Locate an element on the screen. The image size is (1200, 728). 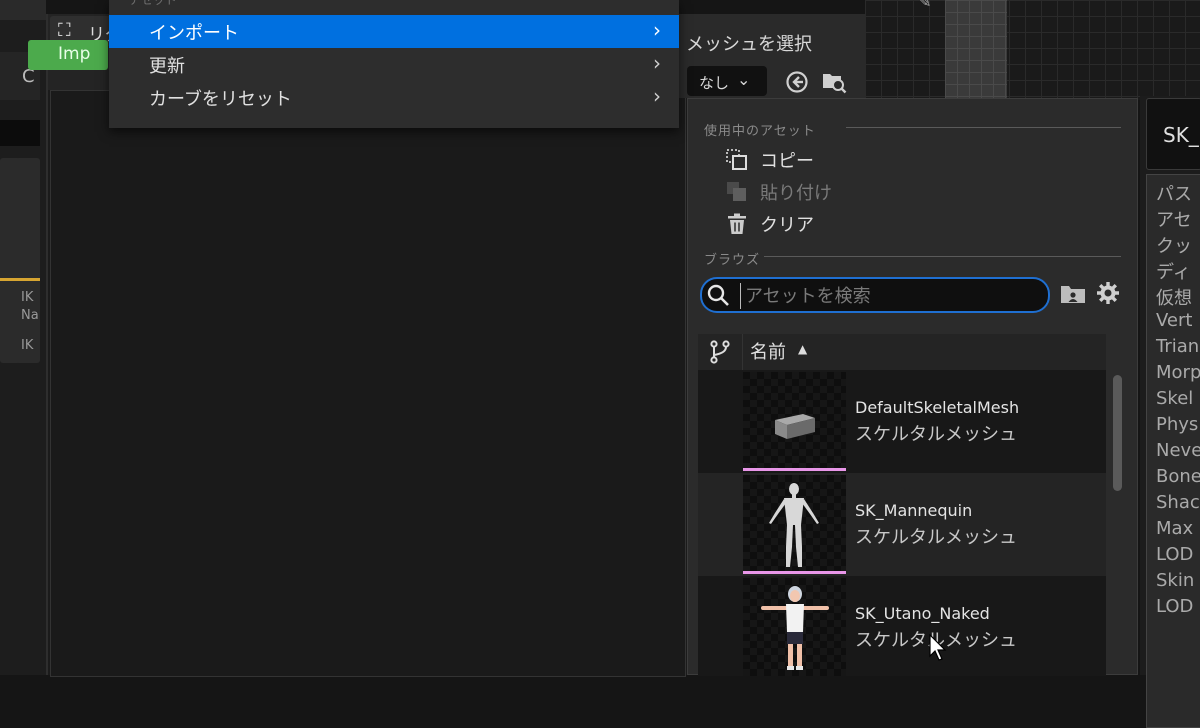
list-scrollbar is located at coordinates (1117, 433).